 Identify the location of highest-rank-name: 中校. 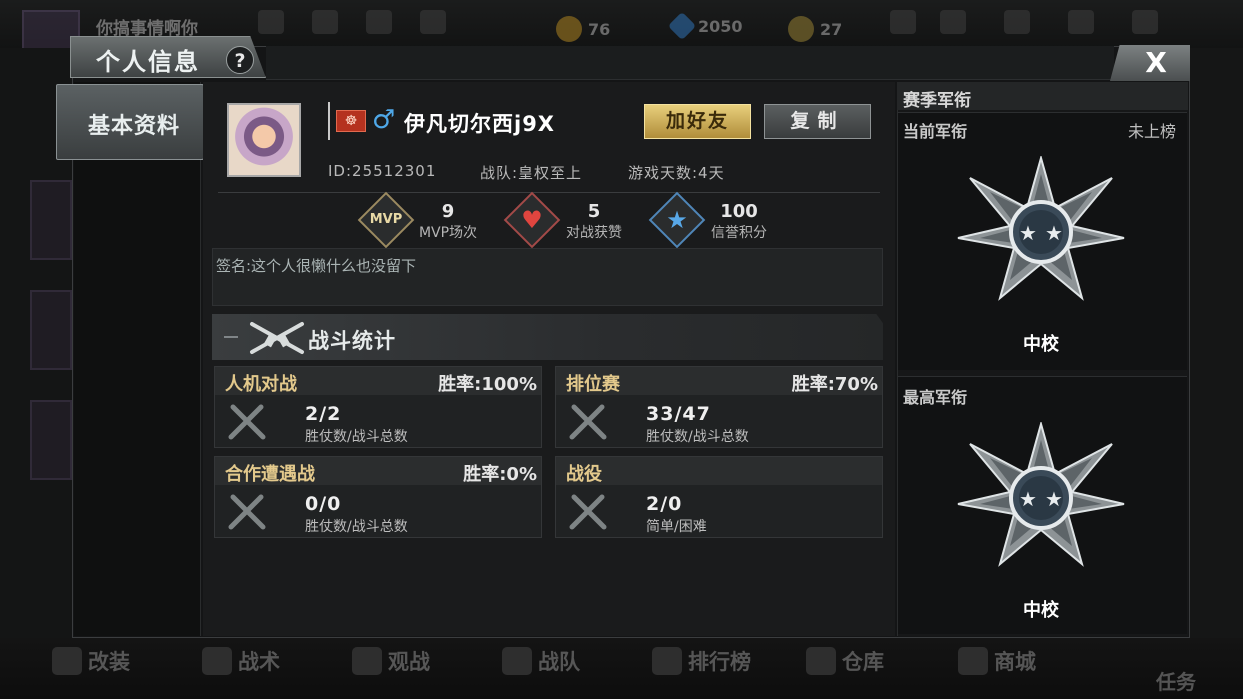
(1041, 610).